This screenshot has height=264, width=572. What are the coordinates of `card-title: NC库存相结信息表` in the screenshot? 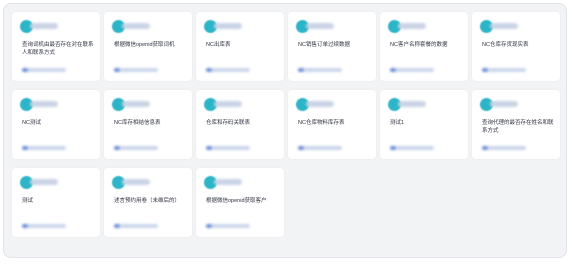 It's located at (137, 123).